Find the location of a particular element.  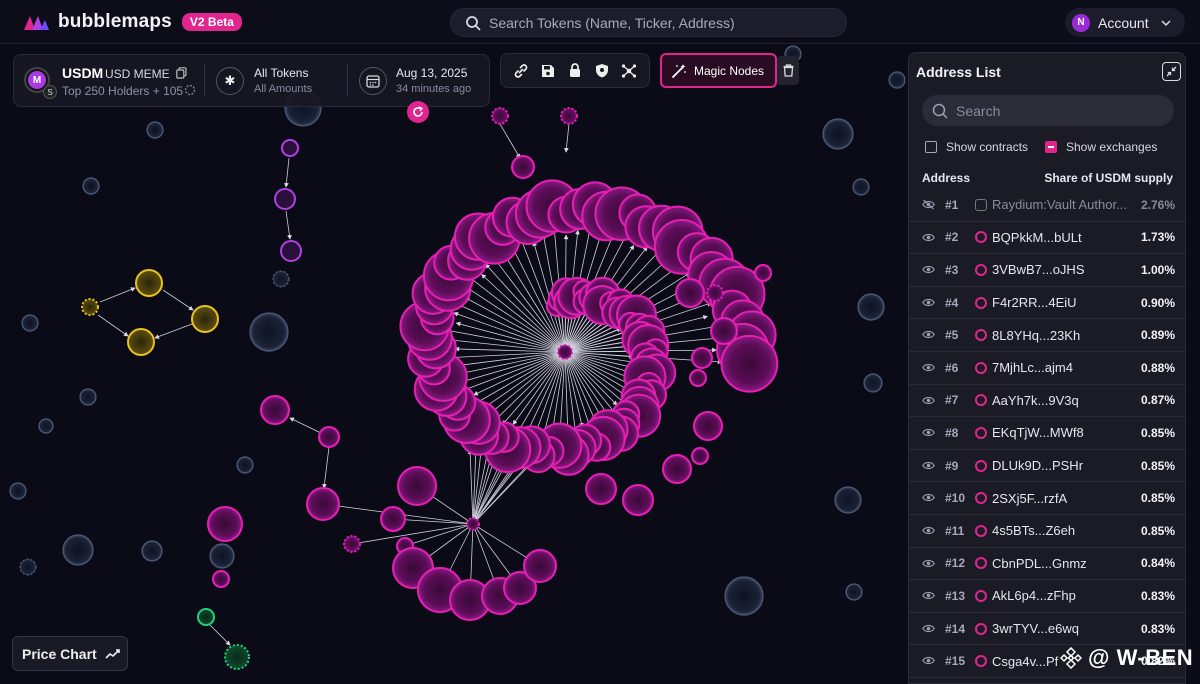

address-row: #12 CbnPDL...Gnmz 0.84% is located at coordinates (1047, 564).